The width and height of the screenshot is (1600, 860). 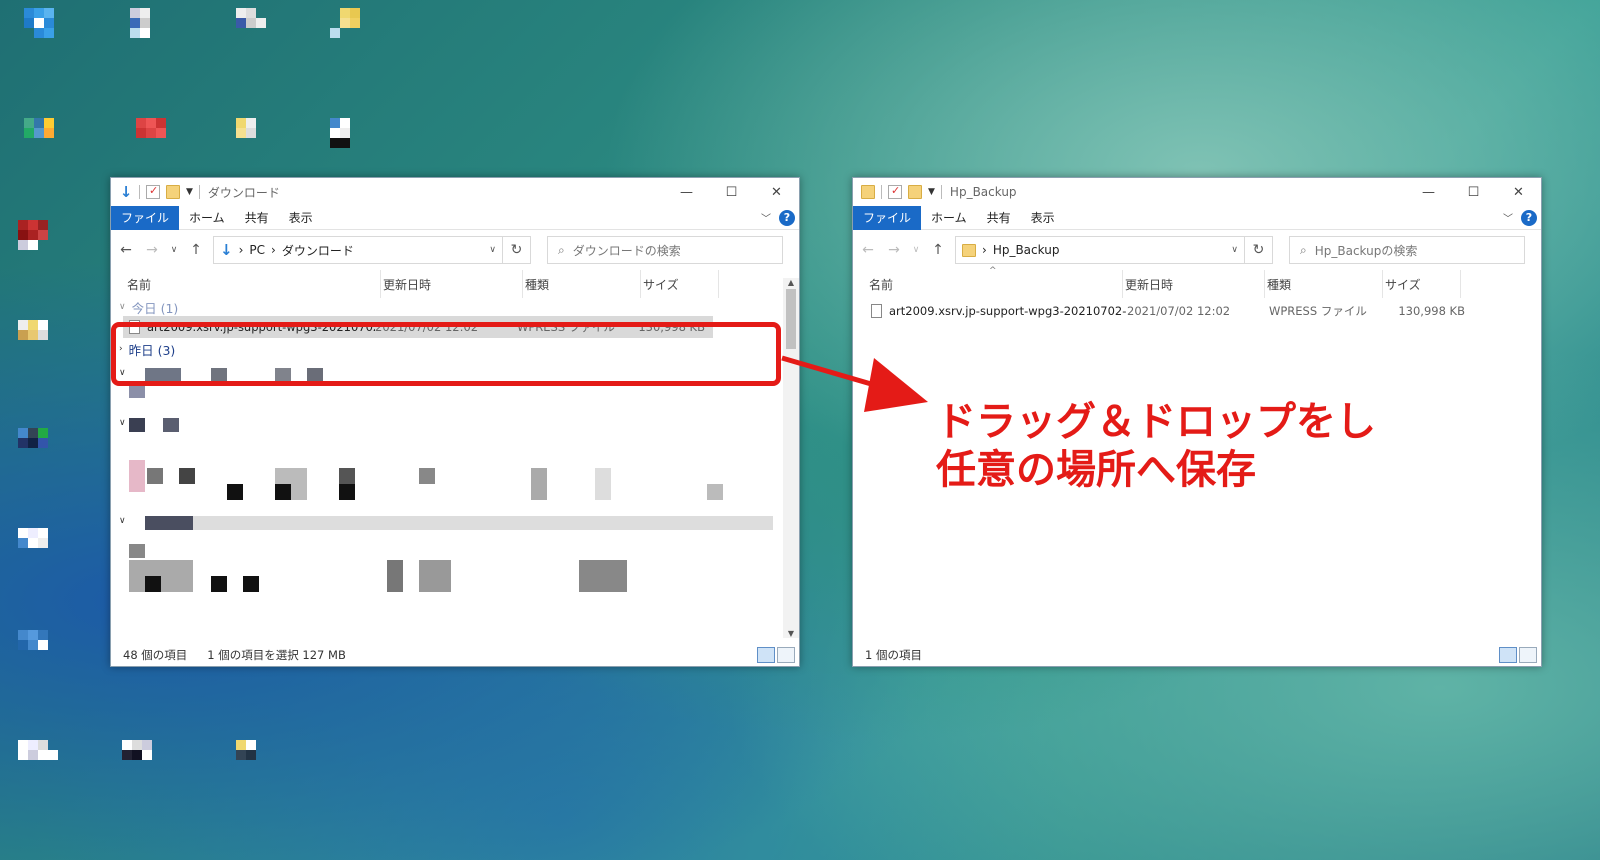 What do you see at coordinates (383, 250) in the screenshot?
I see `breadcrumb-downloads: ダウンロード` at bounding box center [383, 250].